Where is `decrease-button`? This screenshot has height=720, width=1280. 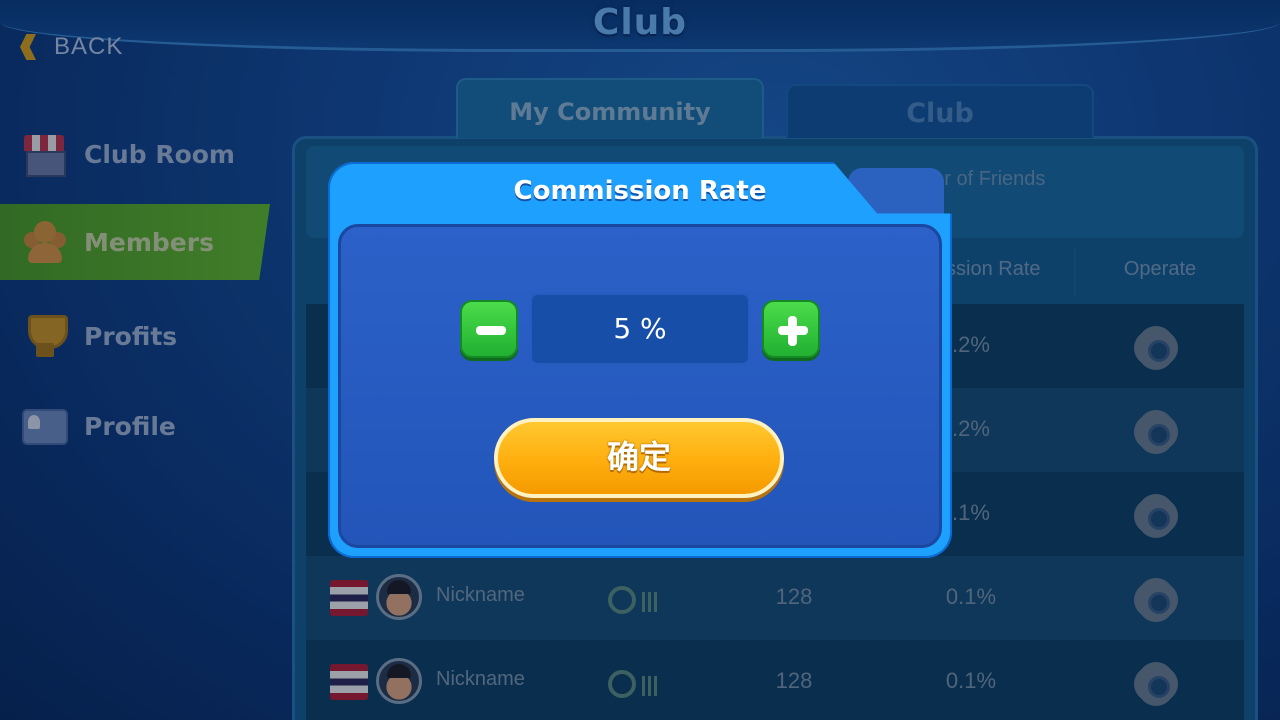 decrease-button is located at coordinates (489, 329).